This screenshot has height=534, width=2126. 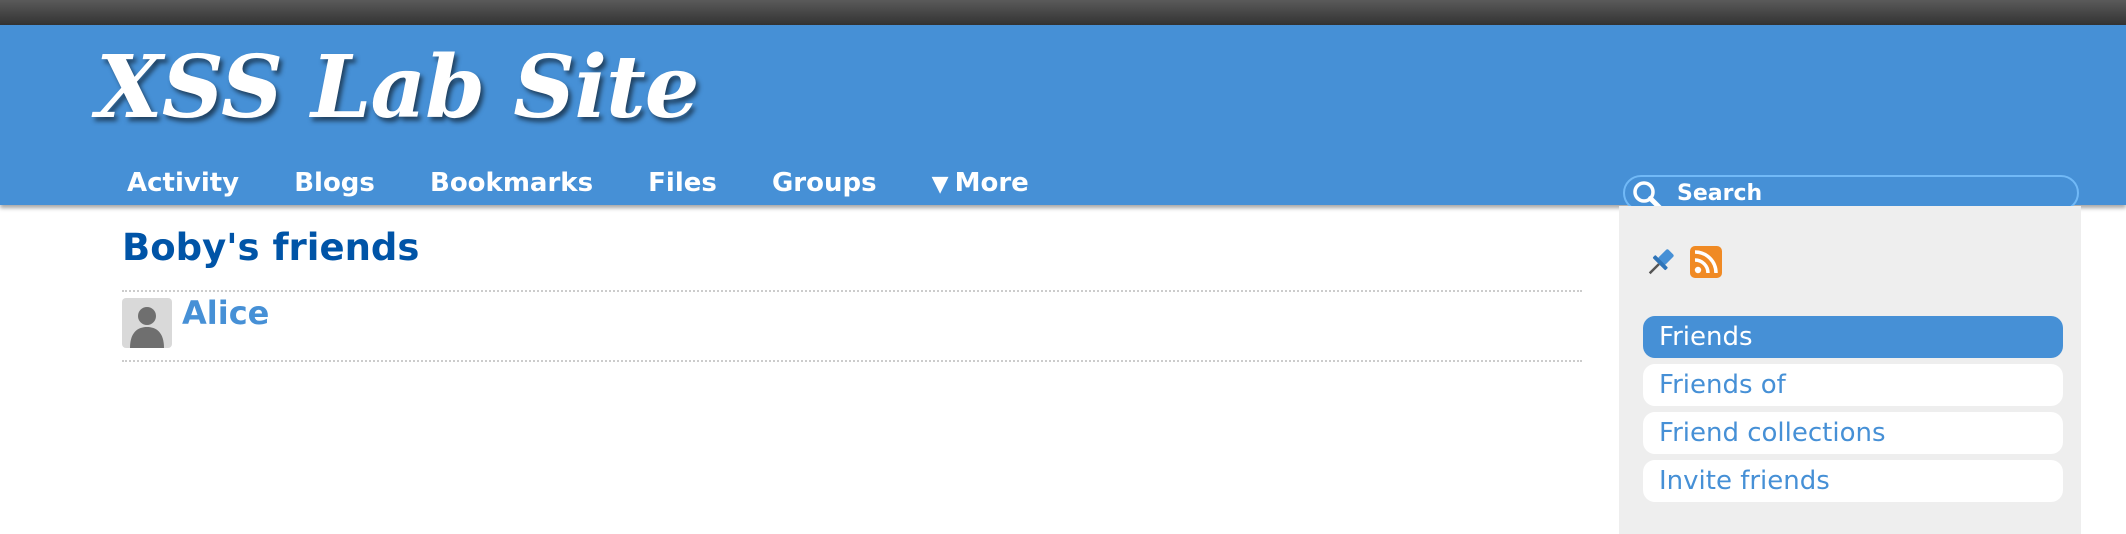 I want to click on owner-block, so click(x=1683, y=262).